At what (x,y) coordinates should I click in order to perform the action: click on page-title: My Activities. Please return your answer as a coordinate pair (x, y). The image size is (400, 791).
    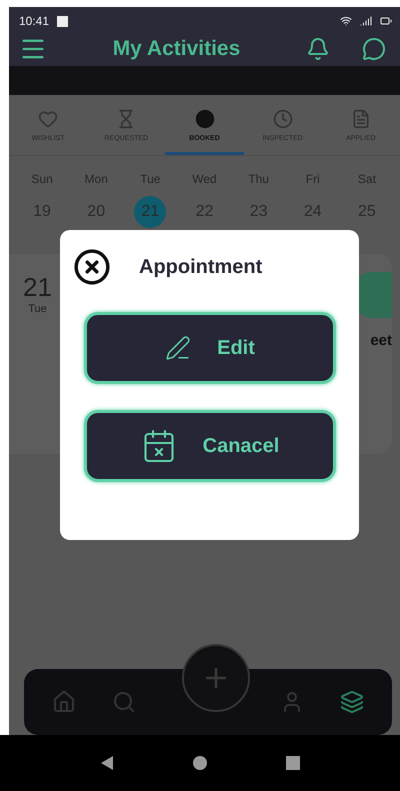
    Looking at the image, I should click on (177, 49).